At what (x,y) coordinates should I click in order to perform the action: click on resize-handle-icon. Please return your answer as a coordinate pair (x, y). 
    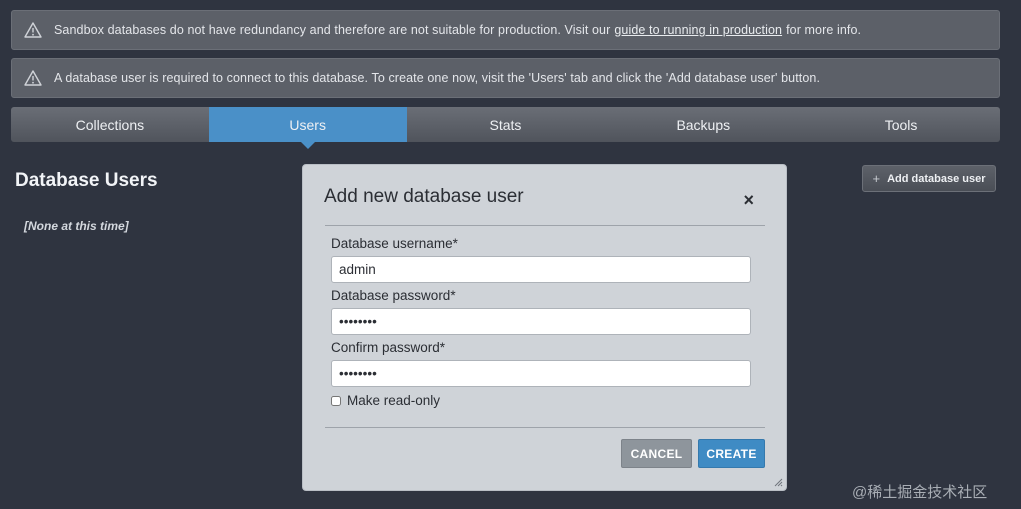
    Looking at the image, I should click on (778, 482).